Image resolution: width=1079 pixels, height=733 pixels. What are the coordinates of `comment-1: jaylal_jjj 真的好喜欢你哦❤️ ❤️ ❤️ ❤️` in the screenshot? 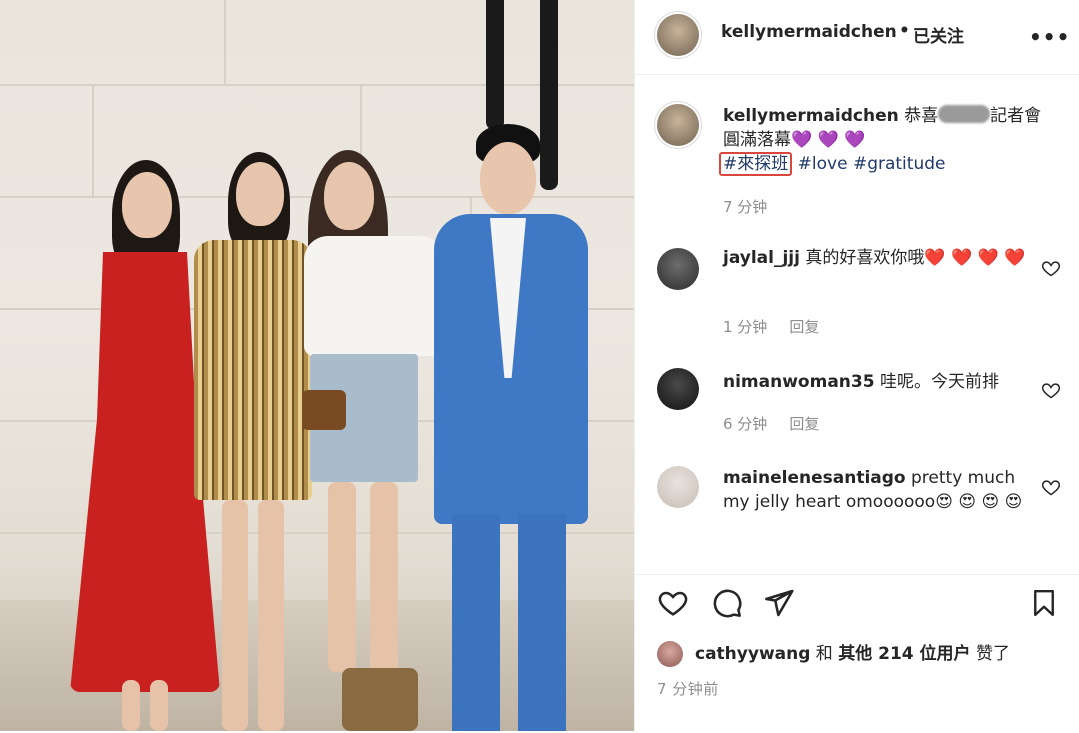 It's located at (883, 258).